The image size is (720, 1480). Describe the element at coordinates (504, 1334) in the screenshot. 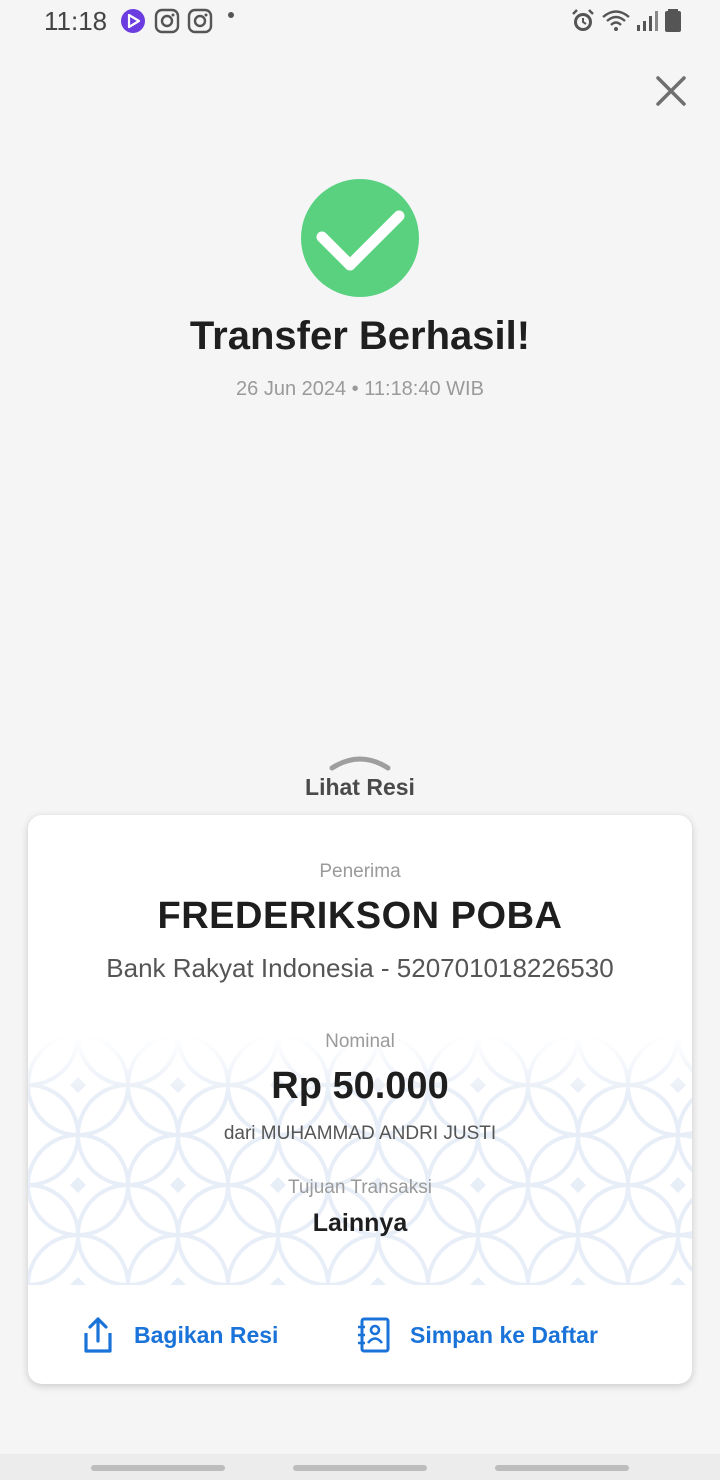

I see `save-to-list-label: Simpan ke Daftar` at that location.